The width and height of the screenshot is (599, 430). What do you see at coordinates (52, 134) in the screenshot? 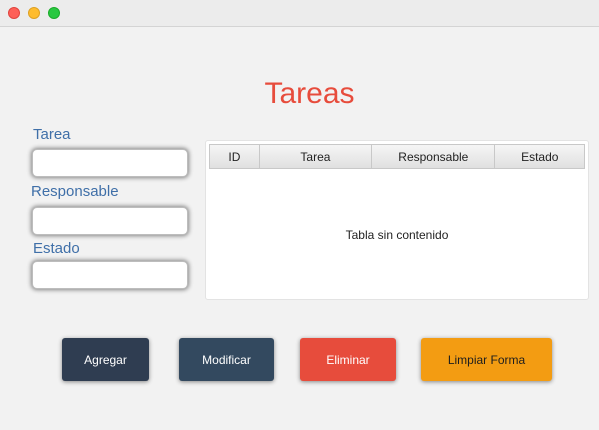
I see `tarea-label: Tarea` at bounding box center [52, 134].